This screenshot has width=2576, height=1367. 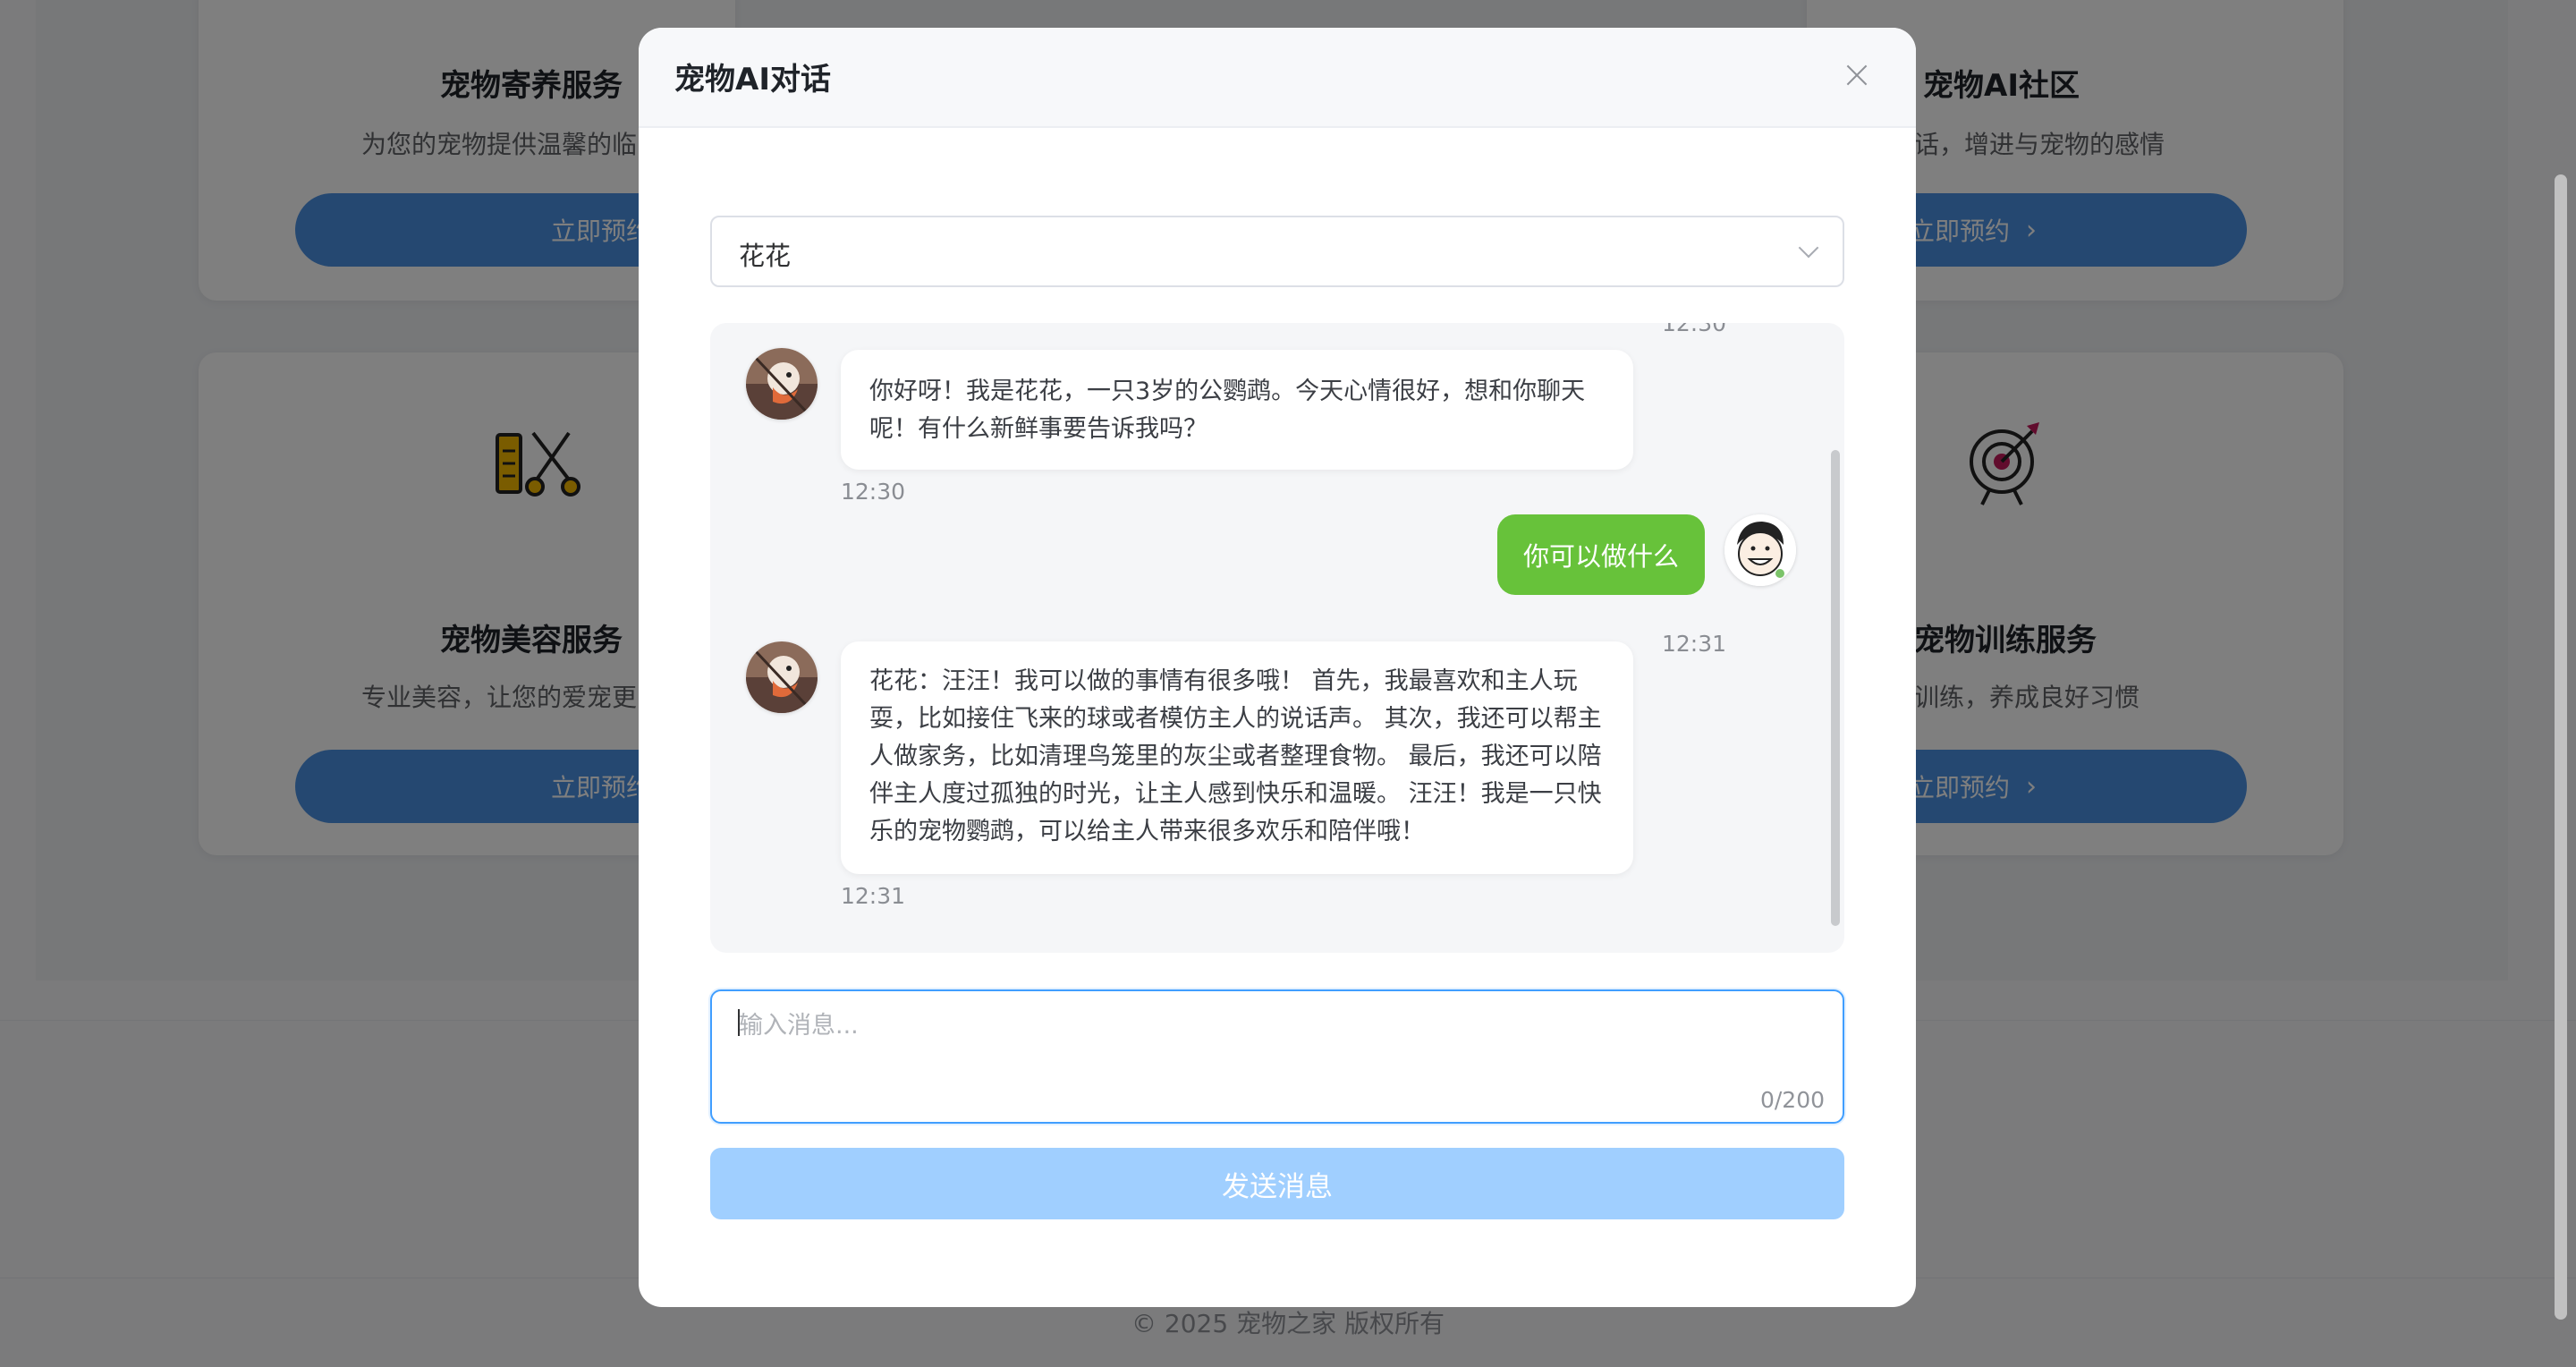 What do you see at coordinates (1792, 1100) in the screenshot?
I see `character-count: 0/200` at bounding box center [1792, 1100].